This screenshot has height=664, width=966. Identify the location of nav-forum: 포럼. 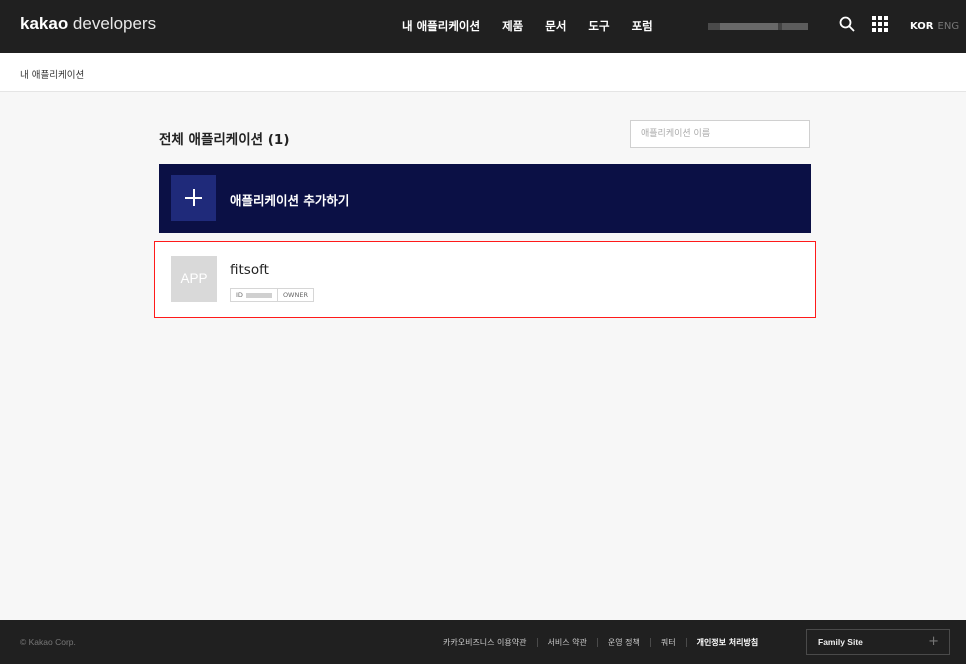
(642, 26).